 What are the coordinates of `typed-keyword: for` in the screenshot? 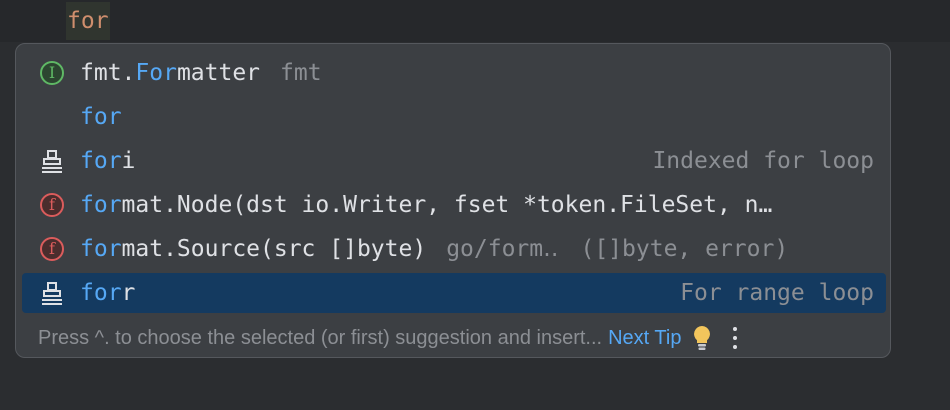 It's located at (88, 21).